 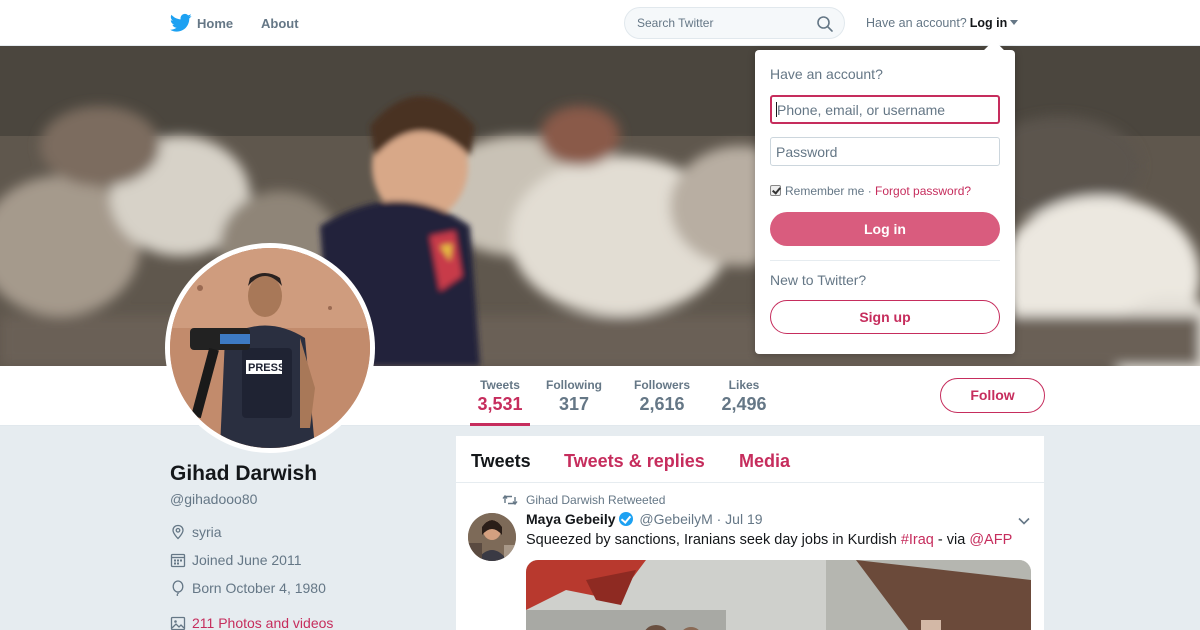 I want to click on stat-value: 3,531, so click(x=500, y=404).